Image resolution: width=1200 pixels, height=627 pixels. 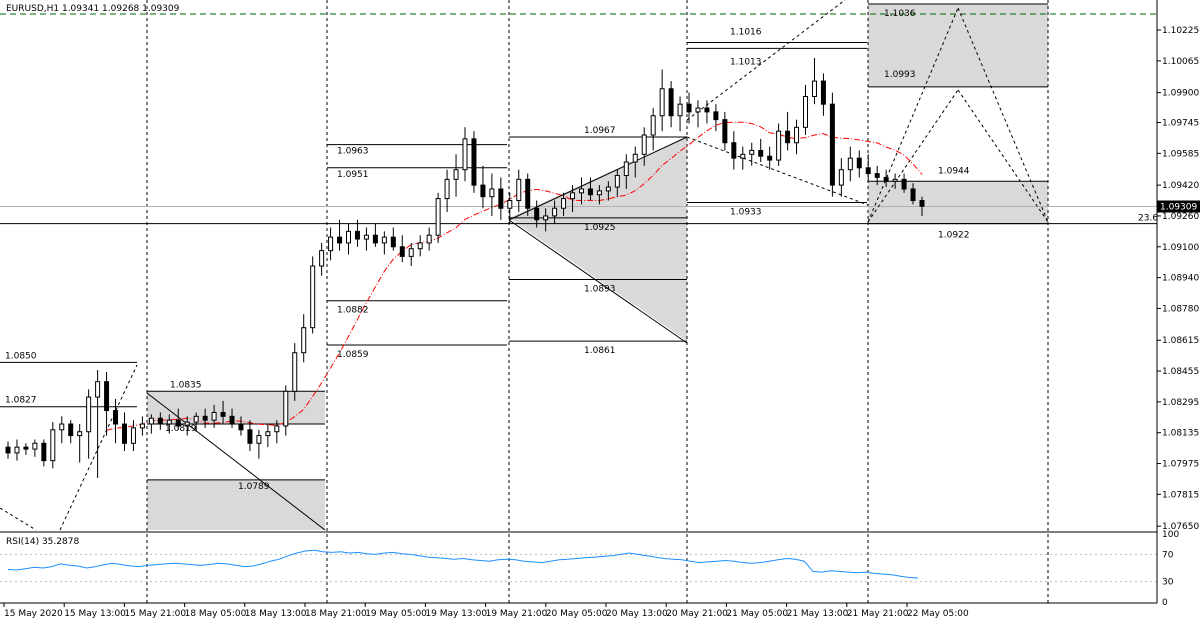 What do you see at coordinates (181, 429) in the screenshot?
I see `level-label: 1.0819` at bounding box center [181, 429].